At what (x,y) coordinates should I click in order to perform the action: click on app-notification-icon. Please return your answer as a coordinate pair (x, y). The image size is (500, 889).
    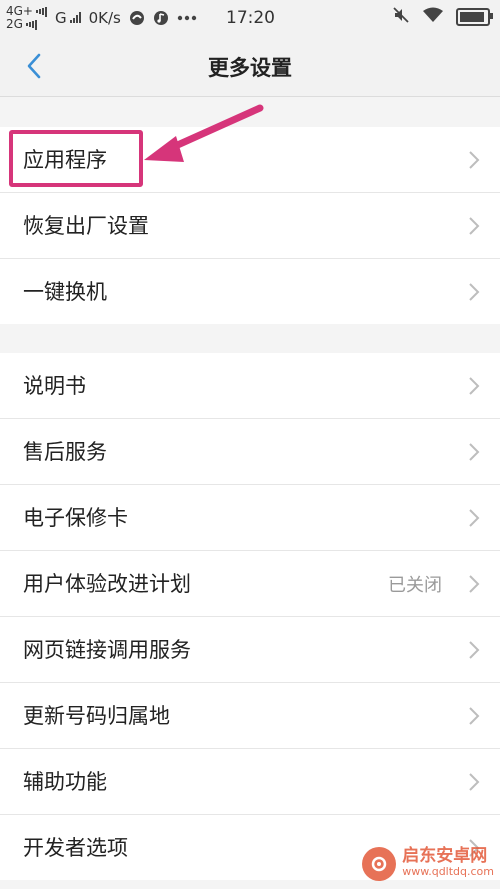
    Looking at the image, I should click on (137, 18).